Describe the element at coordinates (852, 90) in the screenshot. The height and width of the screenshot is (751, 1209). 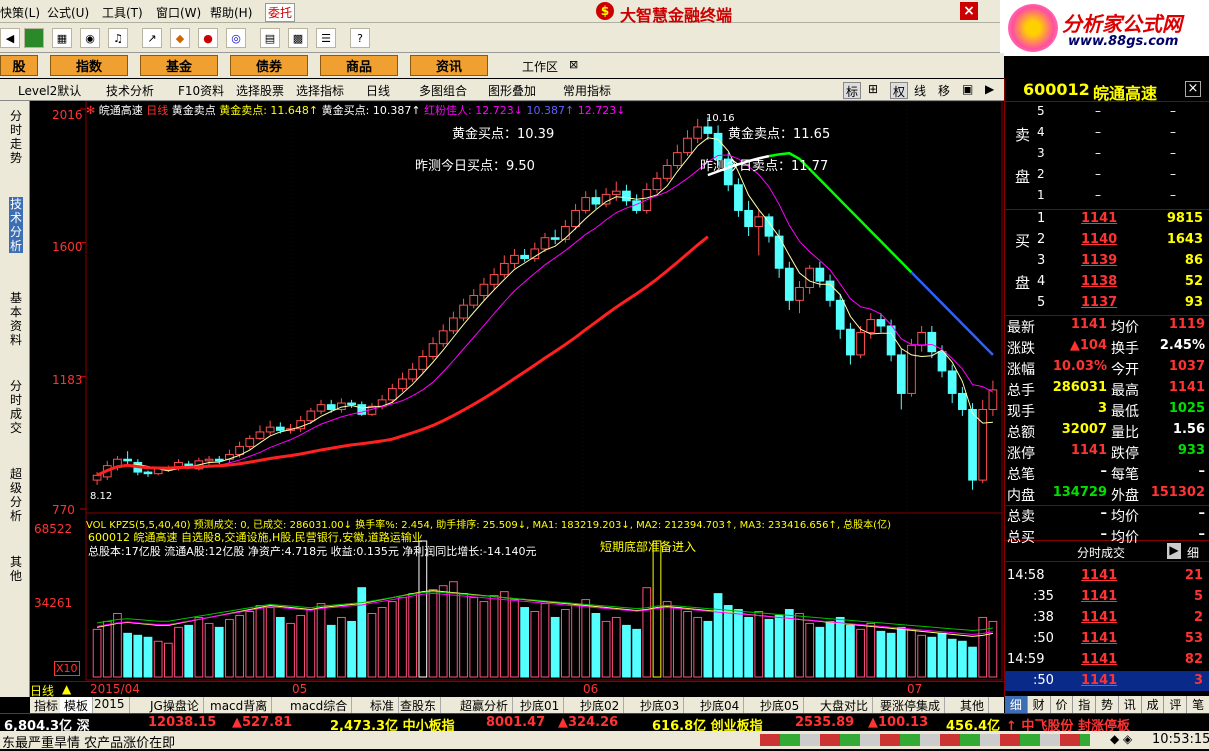
I see `tool-mark: 标` at that location.